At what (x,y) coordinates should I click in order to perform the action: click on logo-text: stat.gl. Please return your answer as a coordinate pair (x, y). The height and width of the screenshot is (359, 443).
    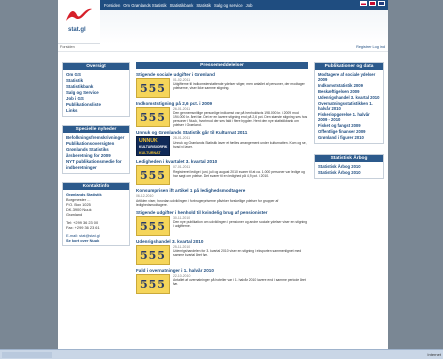
    Looking at the image, I should click on (77, 30).